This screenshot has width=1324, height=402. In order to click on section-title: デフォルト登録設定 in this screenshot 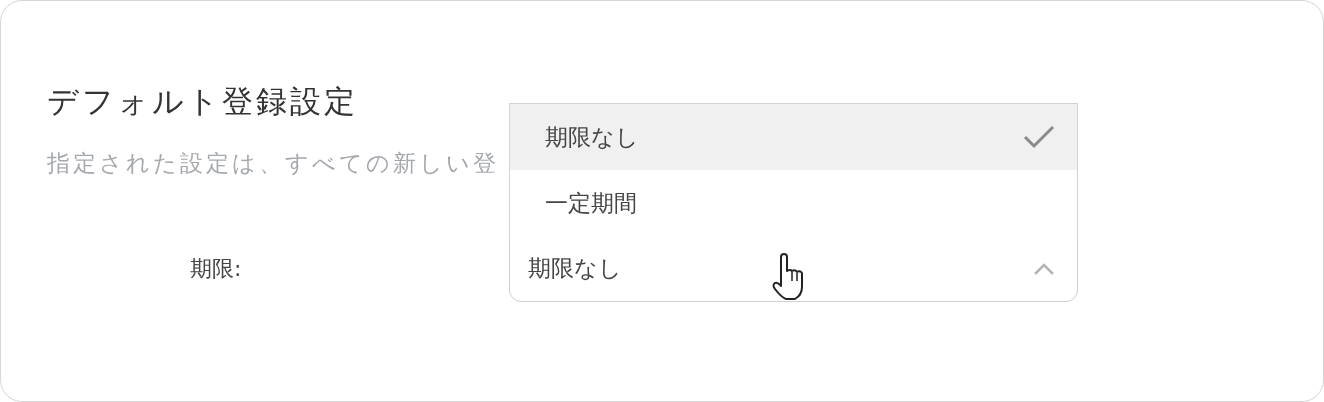, I will do `click(203, 101)`.